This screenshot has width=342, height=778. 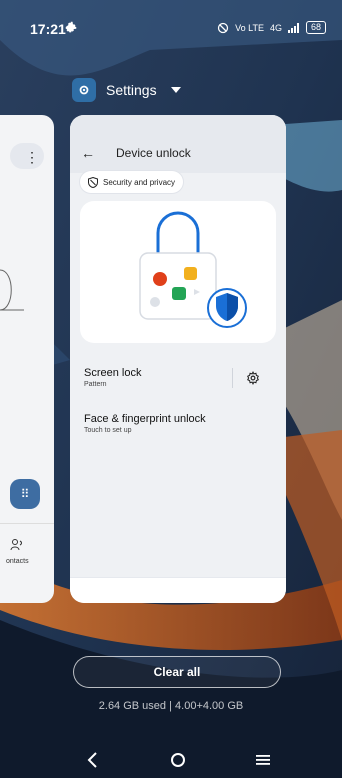 I want to click on green-tile-icon, so click(x=179, y=293).